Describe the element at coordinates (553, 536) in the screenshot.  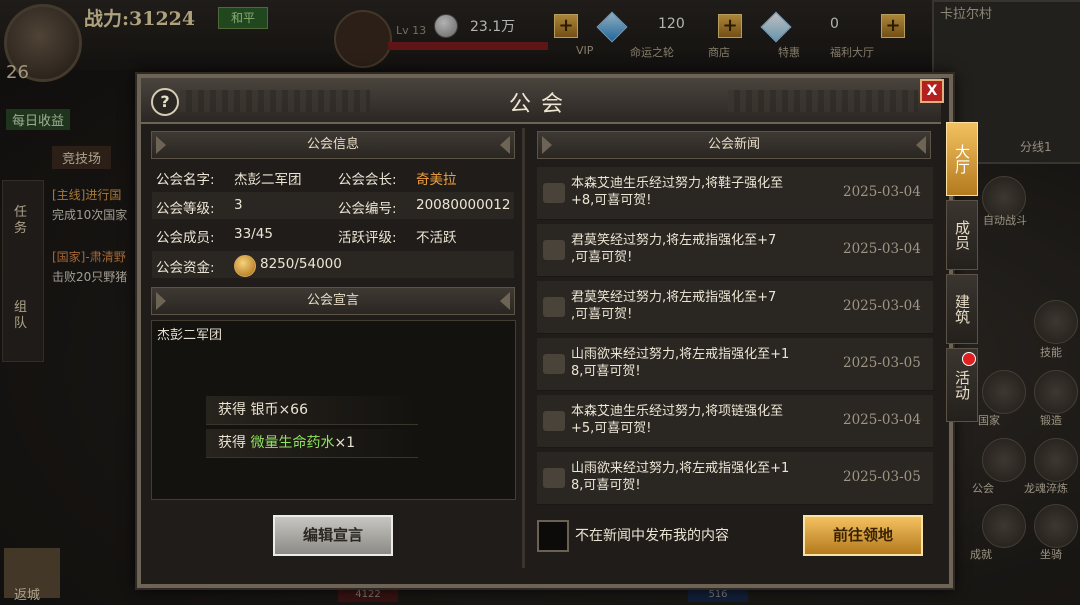
I see `hide-news-checkbox` at that location.